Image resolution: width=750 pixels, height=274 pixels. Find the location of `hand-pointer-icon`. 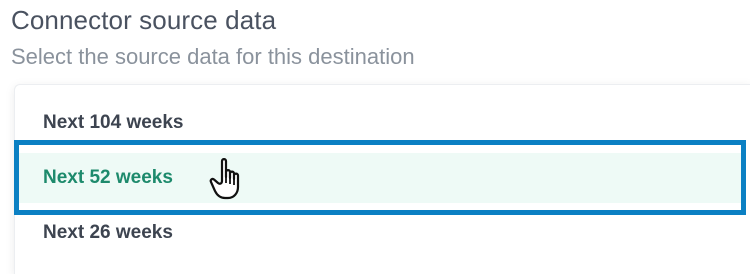

hand-pointer-icon is located at coordinates (224, 179).